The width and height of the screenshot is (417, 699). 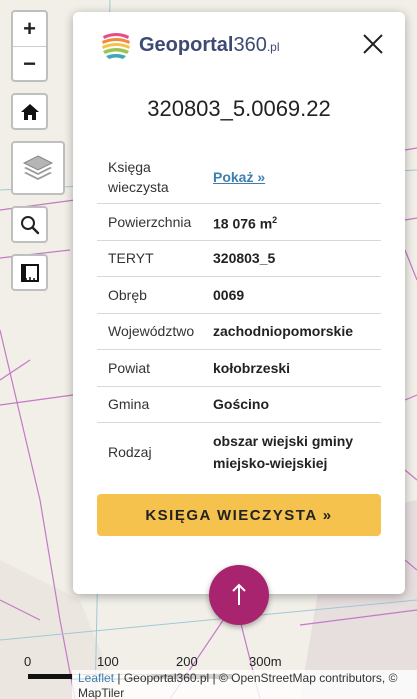 I want to click on scroll-up-button, so click(x=239, y=595).